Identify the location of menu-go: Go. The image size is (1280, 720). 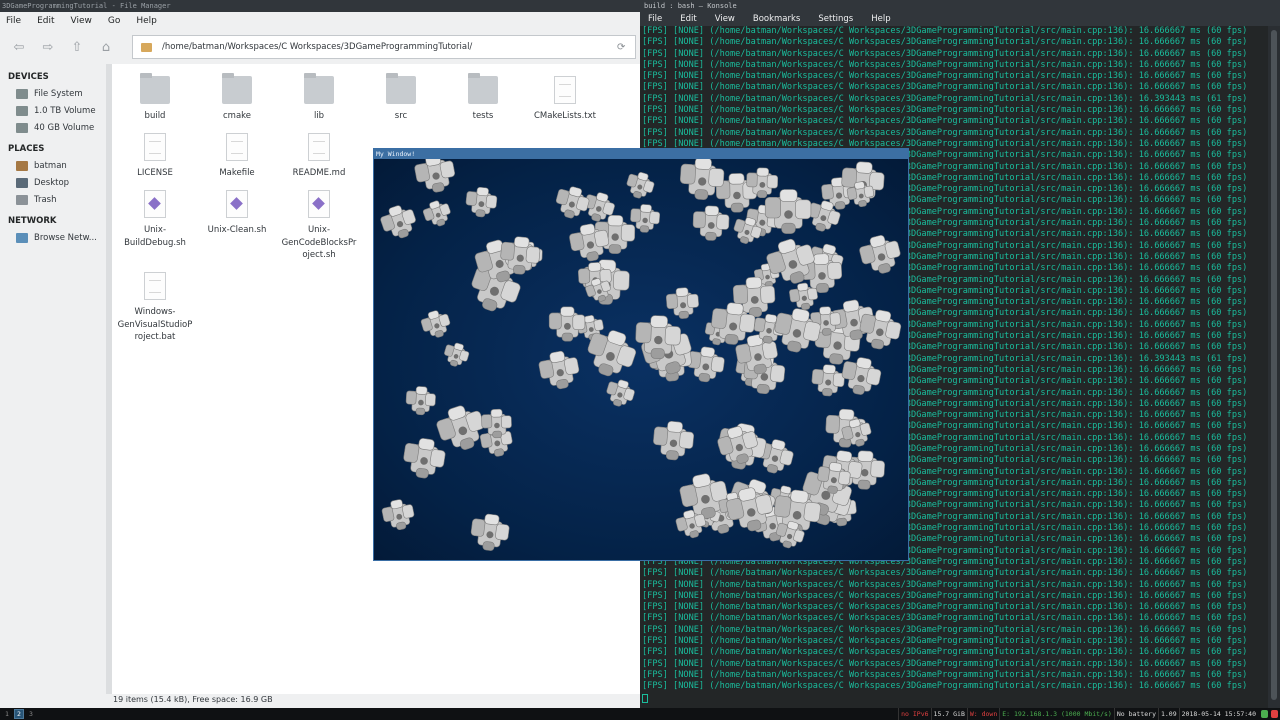
(114, 21).